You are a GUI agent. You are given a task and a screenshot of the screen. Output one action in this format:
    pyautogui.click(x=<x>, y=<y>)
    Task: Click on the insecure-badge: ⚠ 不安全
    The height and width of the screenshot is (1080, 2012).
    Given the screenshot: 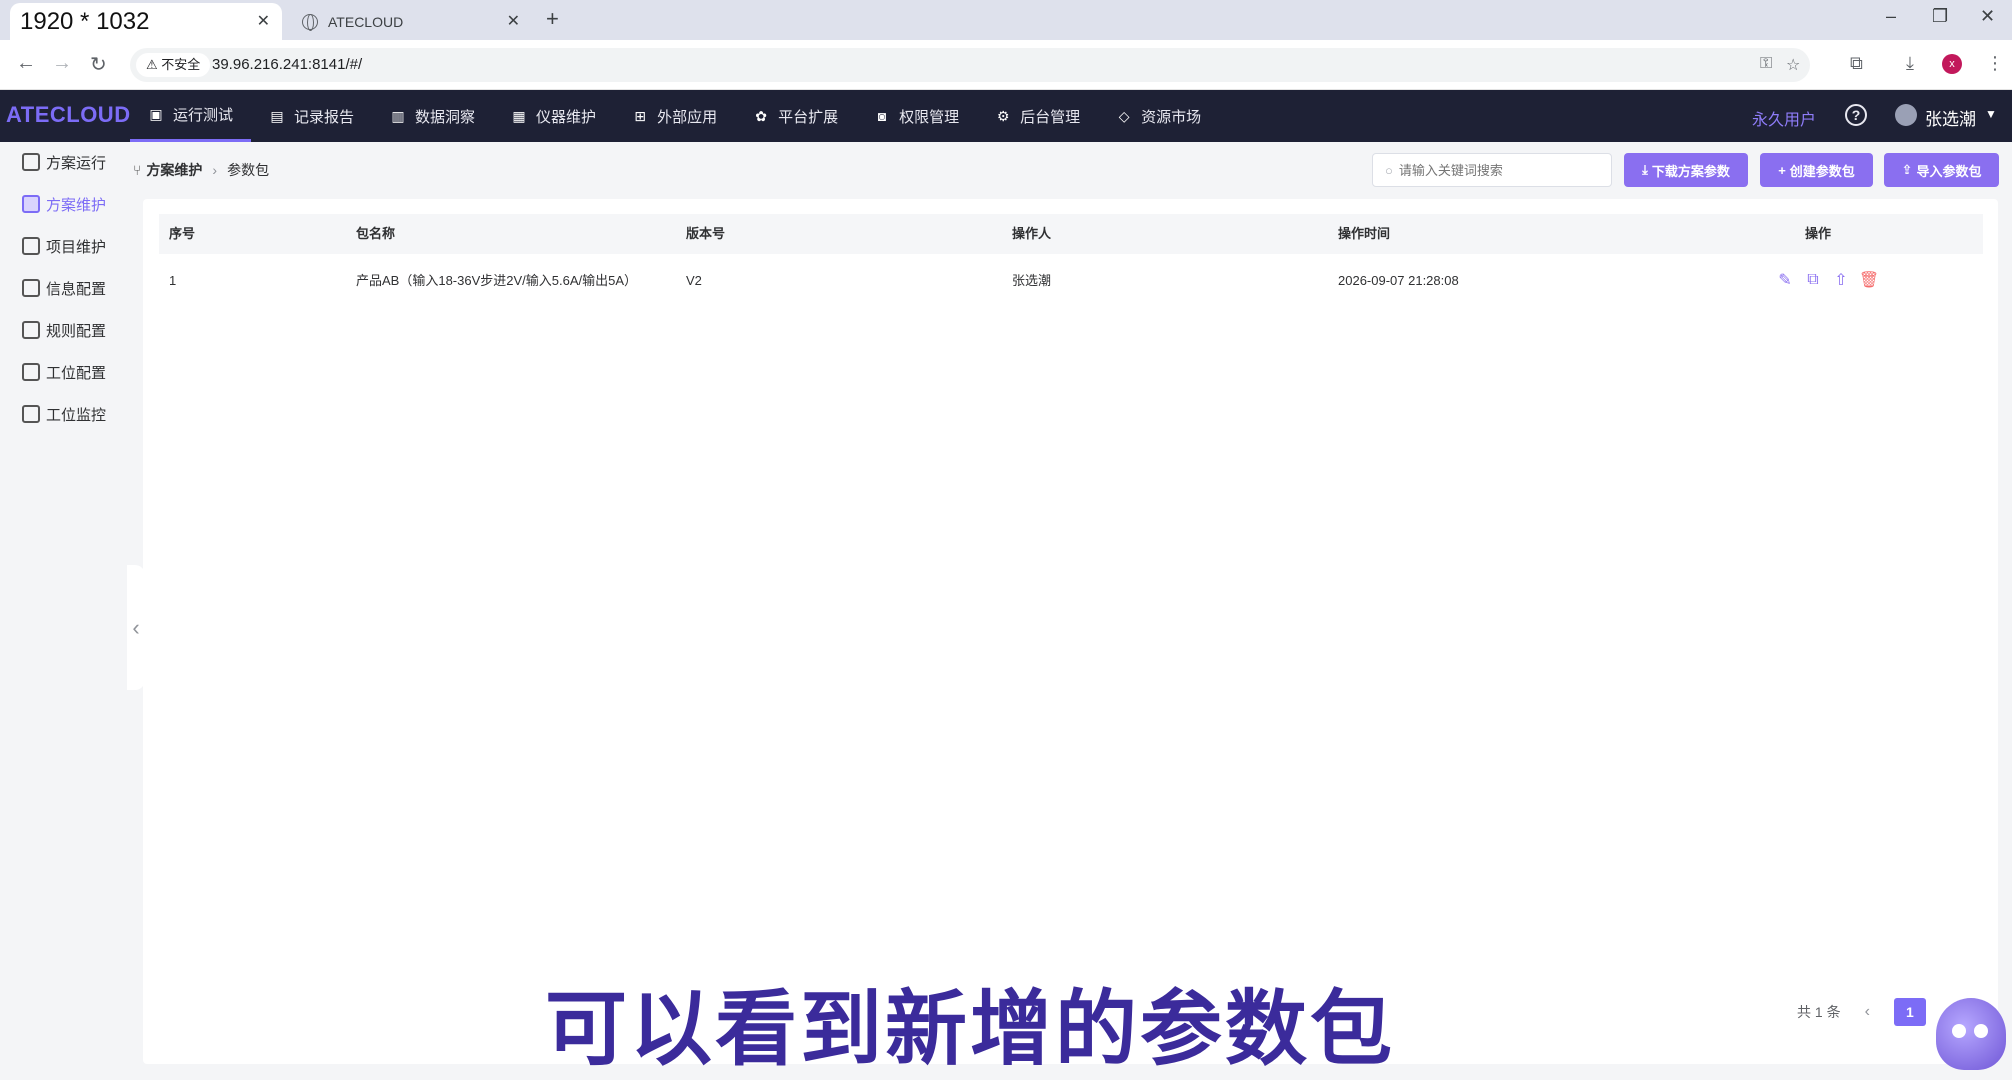 What is the action you would take?
    pyautogui.click(x=173, y=65)
    